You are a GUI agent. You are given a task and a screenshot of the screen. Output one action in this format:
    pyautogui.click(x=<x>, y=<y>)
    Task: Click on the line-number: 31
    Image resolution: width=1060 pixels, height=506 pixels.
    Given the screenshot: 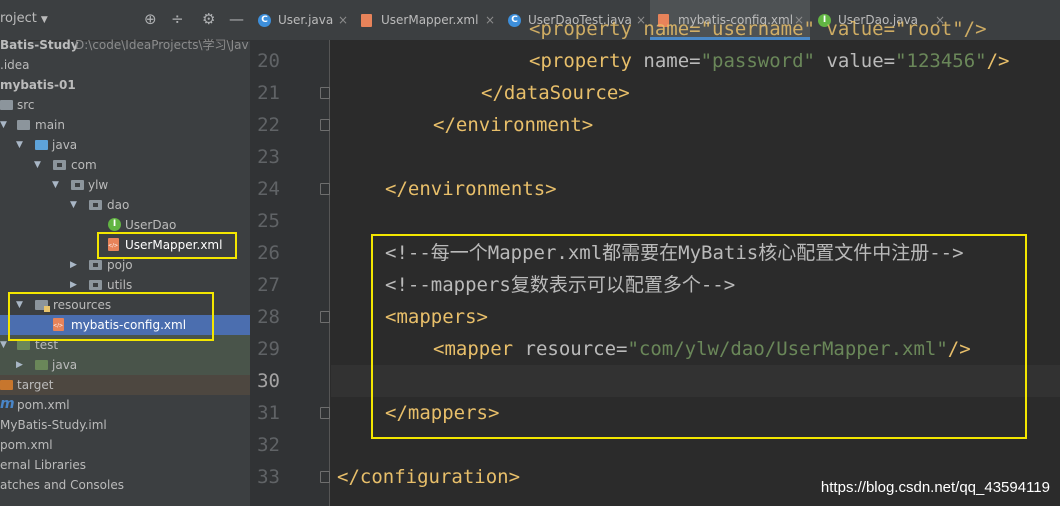 What is the action you would take?
    pyautogui.click(x=268, y=413)
    